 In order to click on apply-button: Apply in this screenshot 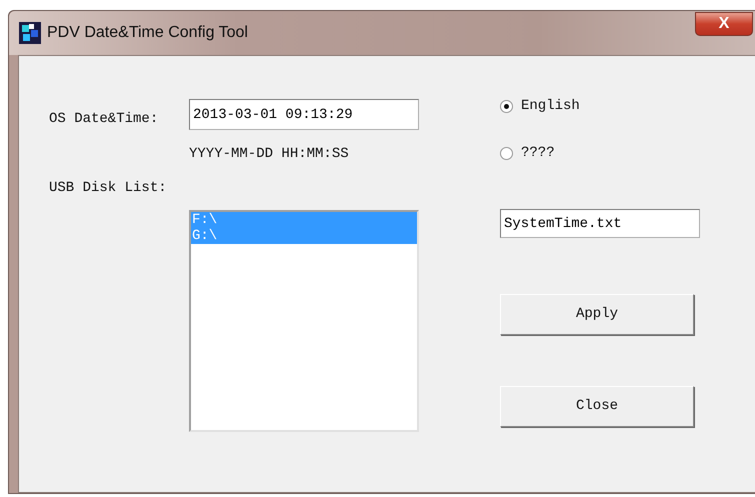, I will do `click(597, 314)`.